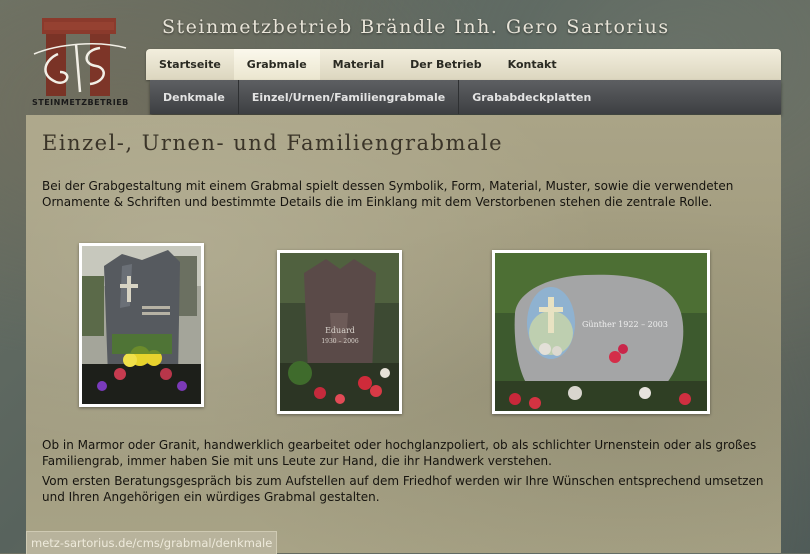 Image resolution: width=810 pixels, height=554 pixels. I want to click on subnav-item-grababdeckplatten: Grababdeckplatten, so click(531, 97).